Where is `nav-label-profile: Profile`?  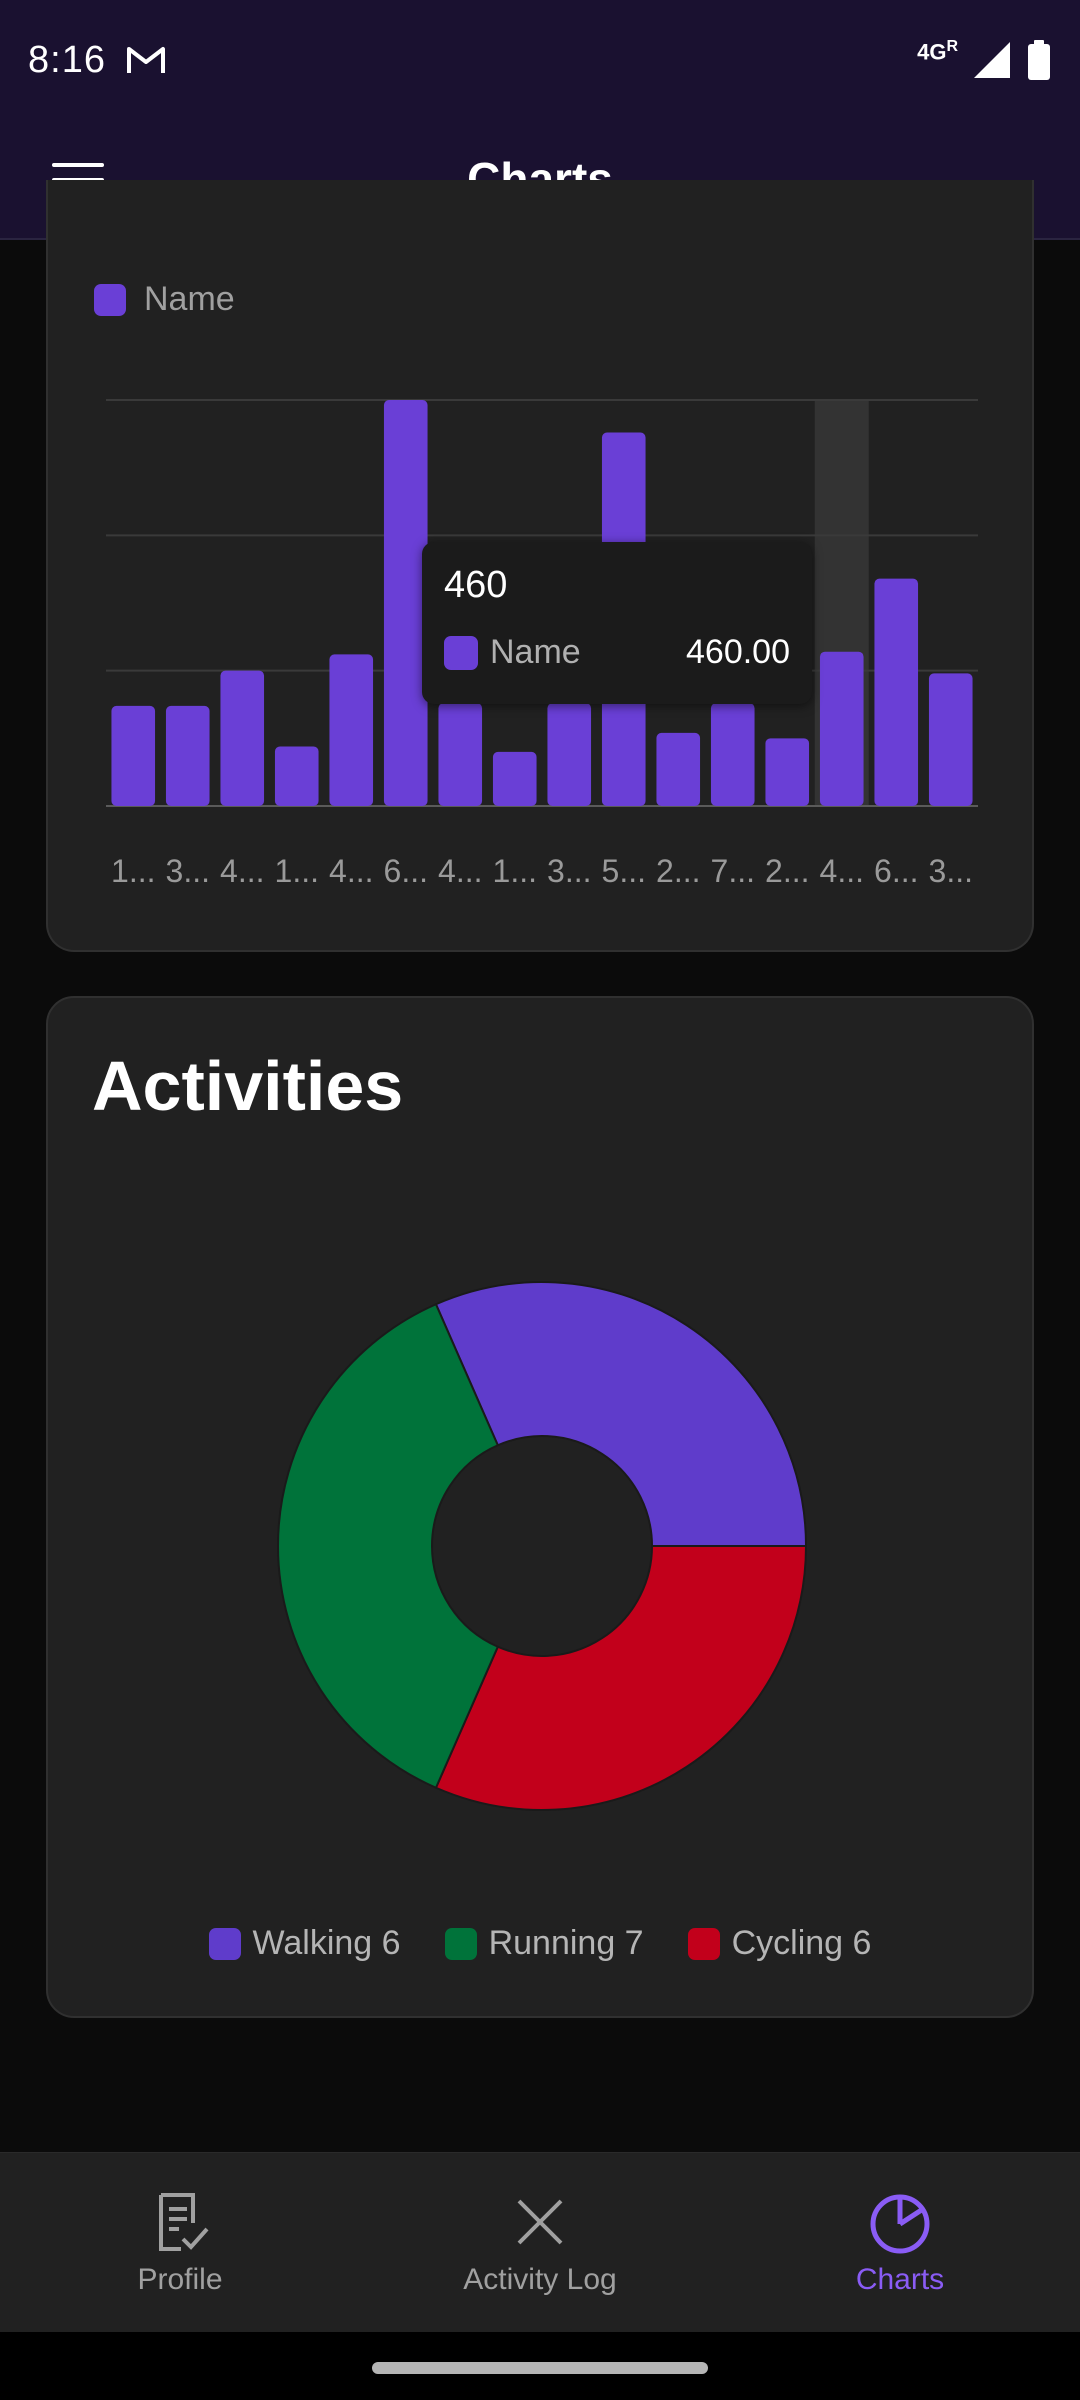
nav-label-profile: Profile is located at coordinates (180, 2279).